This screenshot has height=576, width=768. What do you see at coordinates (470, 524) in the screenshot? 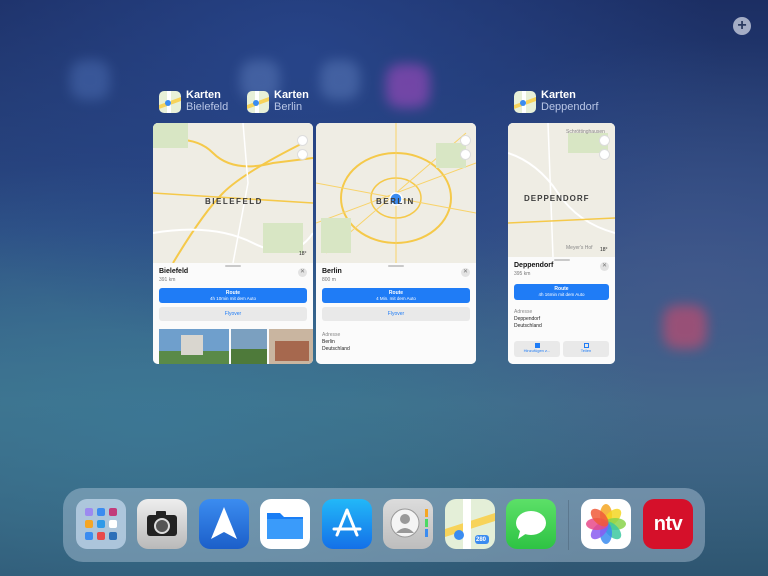
I see `maps-icon: 280` at bounding box center [470, 524].